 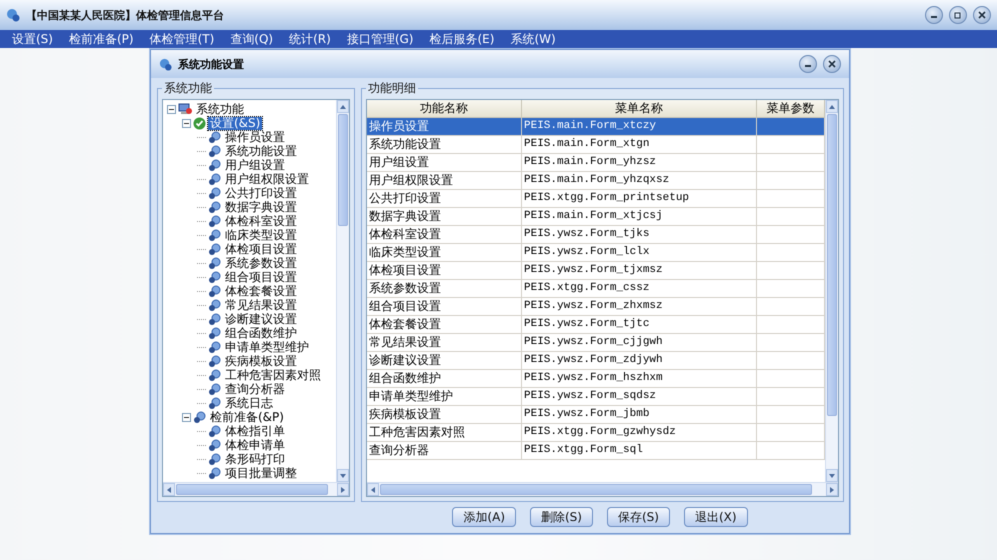 I want to click on menu-item: 设置(S), so click(x=32, y=39).